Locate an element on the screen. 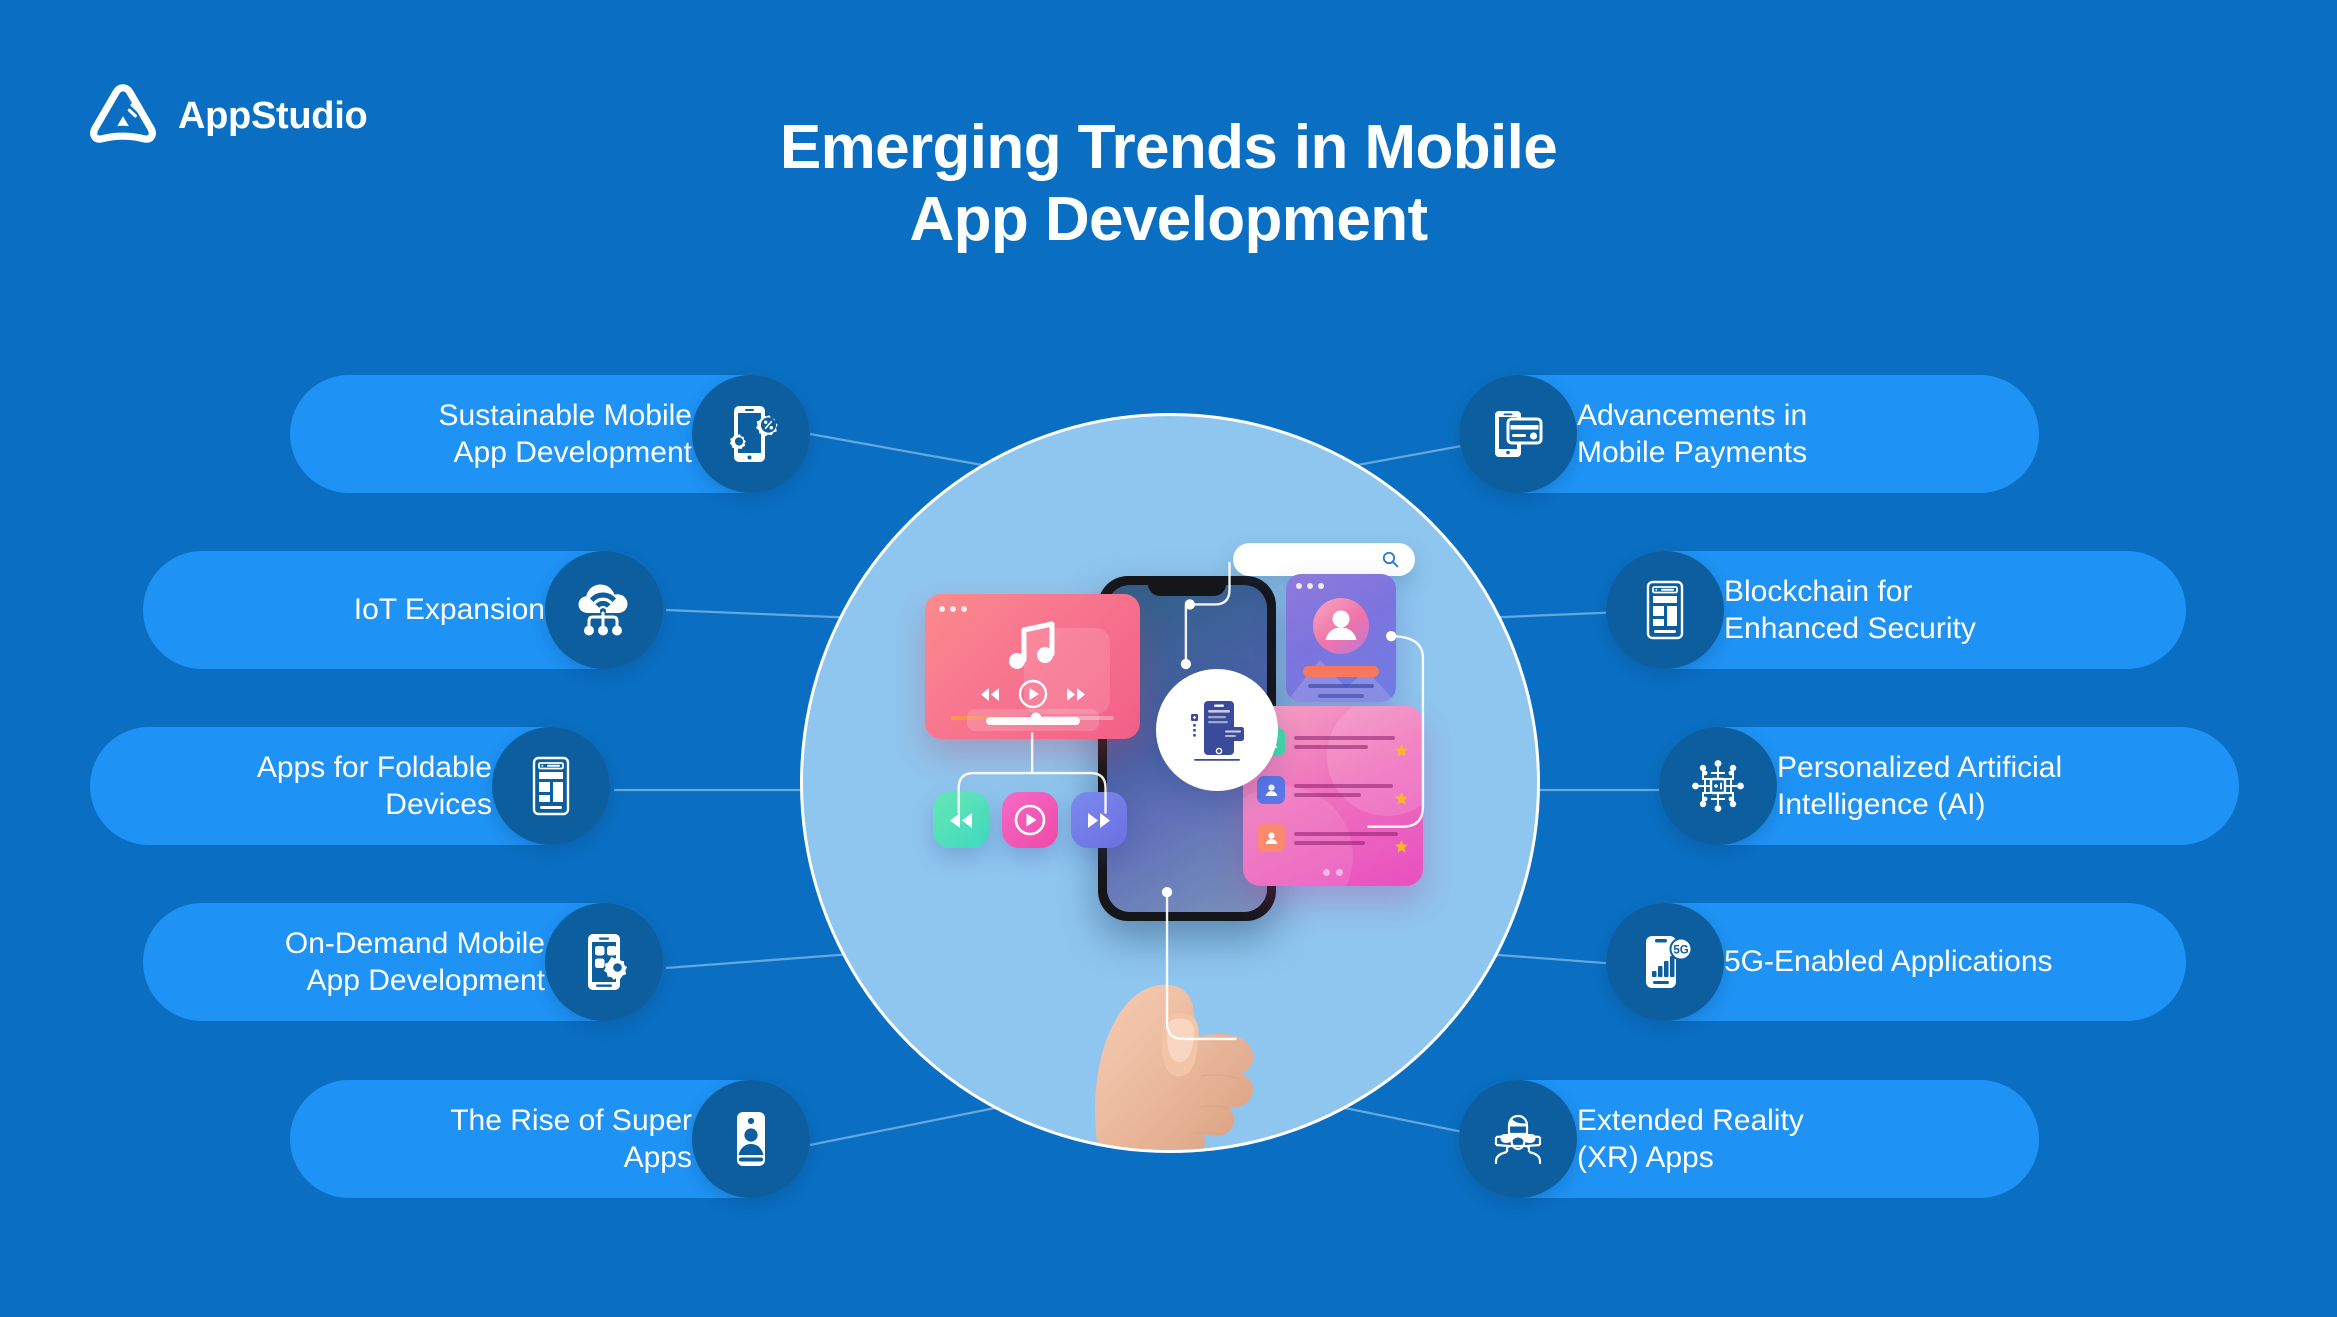  trend-item-iot-expansion: IoT Expansion is located at coordinates (403, 610).